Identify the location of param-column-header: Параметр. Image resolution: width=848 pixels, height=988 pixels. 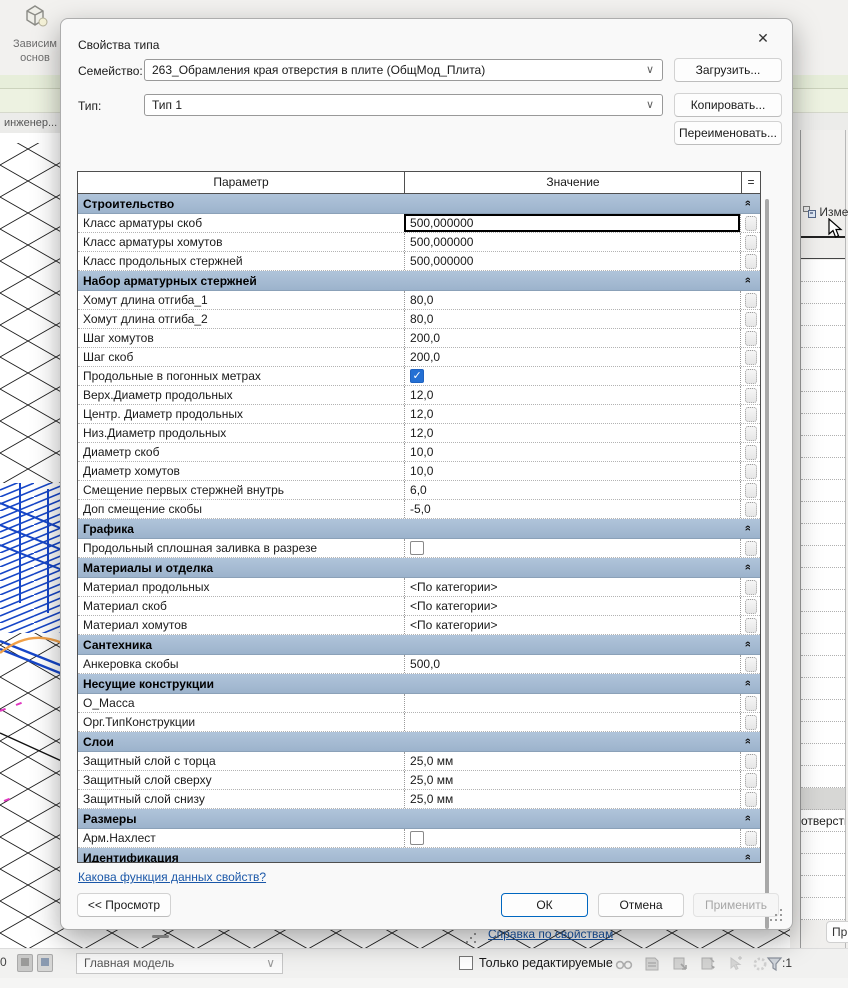
(241, 182).